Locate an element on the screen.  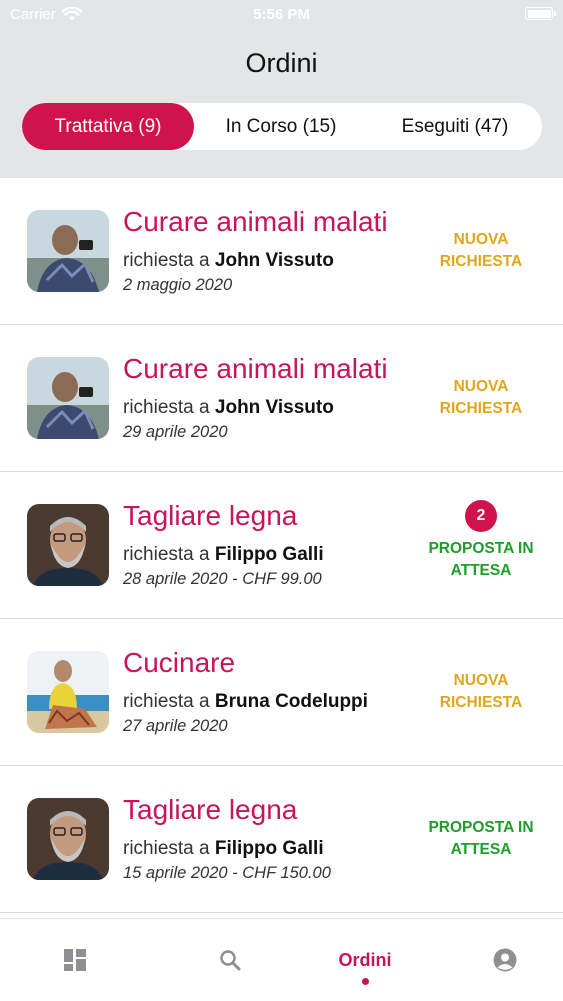
status-bar: Carrier 5:56 PM is located at coordinates (281, 15).